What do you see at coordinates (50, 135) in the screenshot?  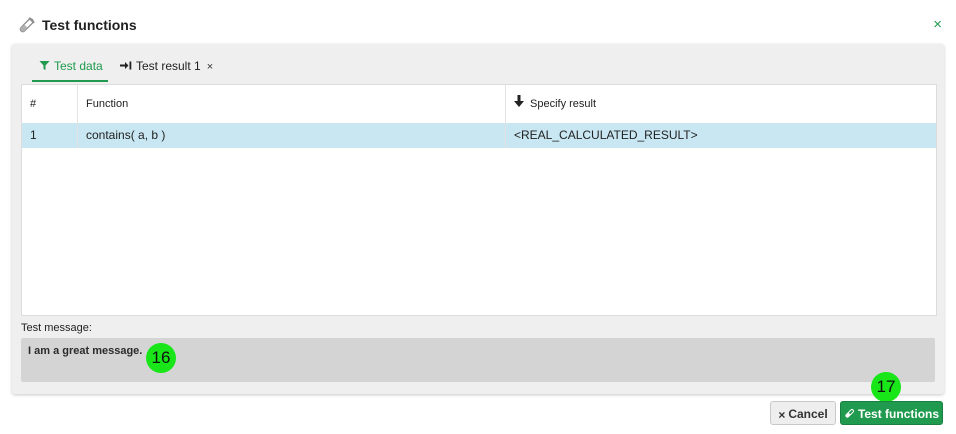 I see `row-number: 1` at bounding box center [50, 135].